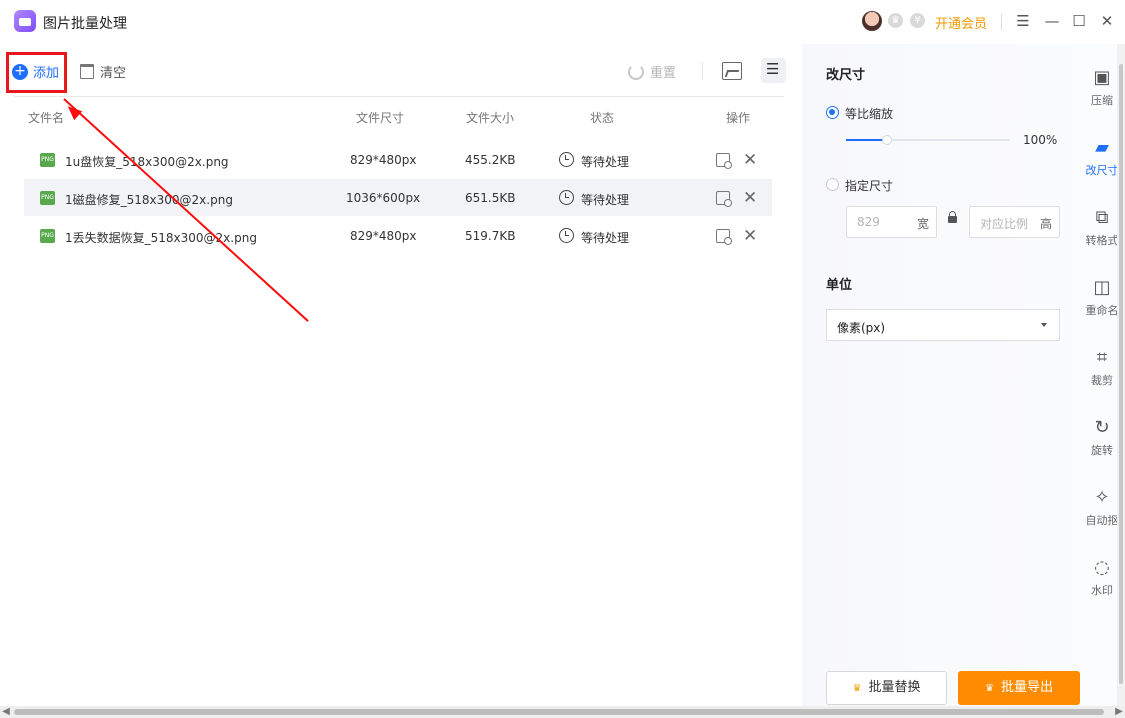 This screenshot has height=718, width=1125. What do you see at coordinates (702, 71) in the screenshot?
I see `toolbar-divider` at bounding box center [702, 71].